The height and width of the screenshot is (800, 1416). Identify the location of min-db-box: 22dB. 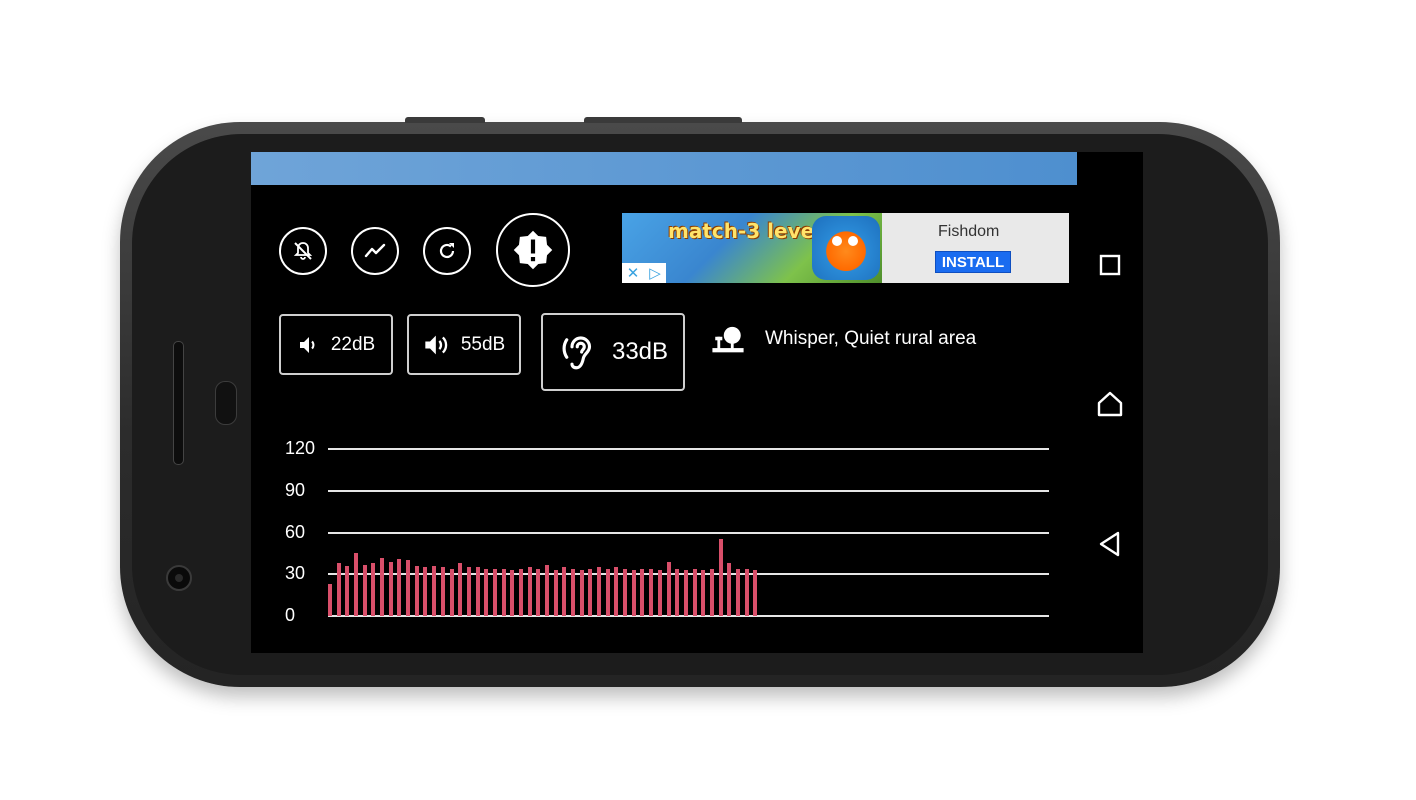
(336, 344).